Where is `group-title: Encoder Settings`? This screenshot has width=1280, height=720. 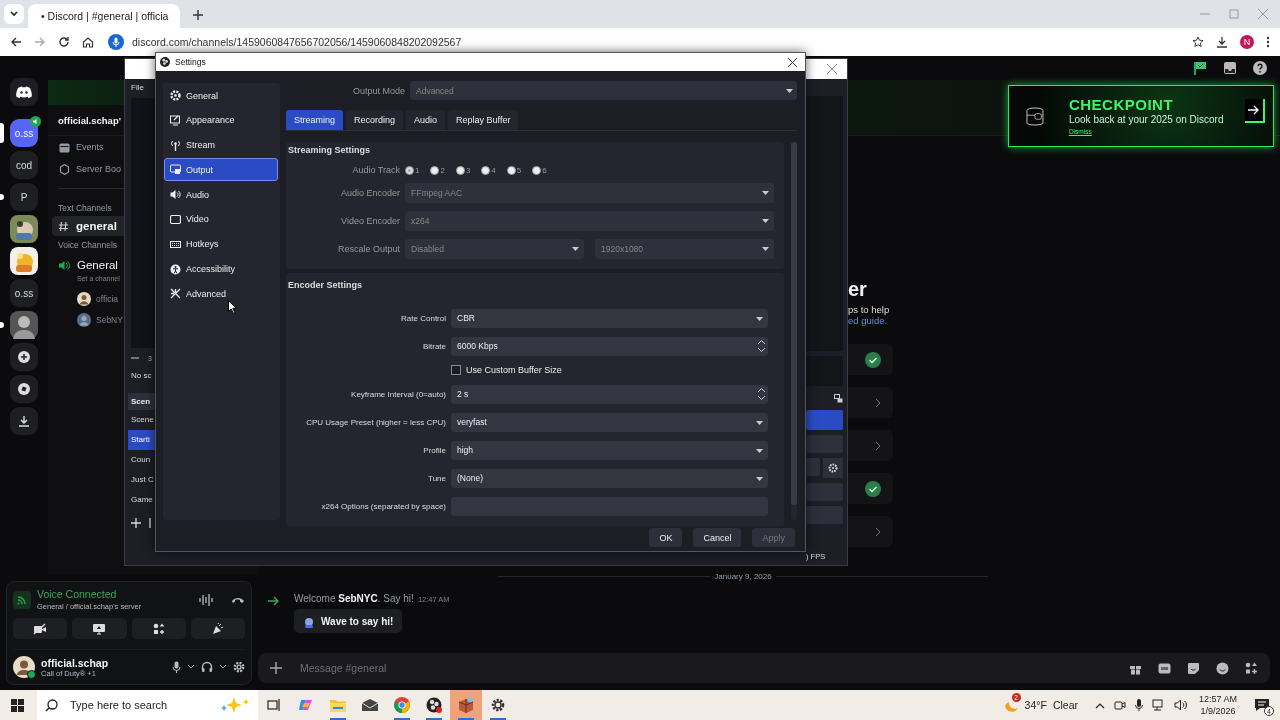 group-title: Encoder Settings is located at coordinates (325, 286).